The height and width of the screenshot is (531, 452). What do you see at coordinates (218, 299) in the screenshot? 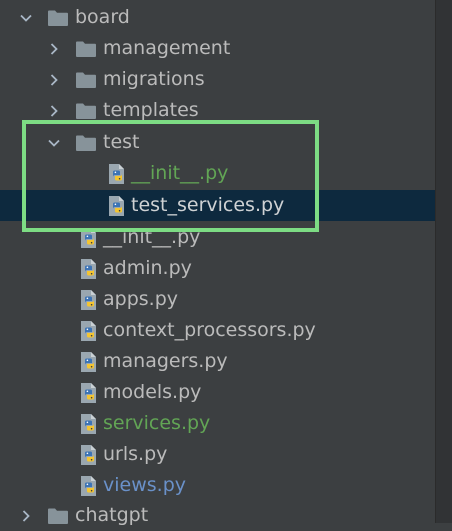
I see `tree-node-apps: apps.py` at bounding box center [218, 299].